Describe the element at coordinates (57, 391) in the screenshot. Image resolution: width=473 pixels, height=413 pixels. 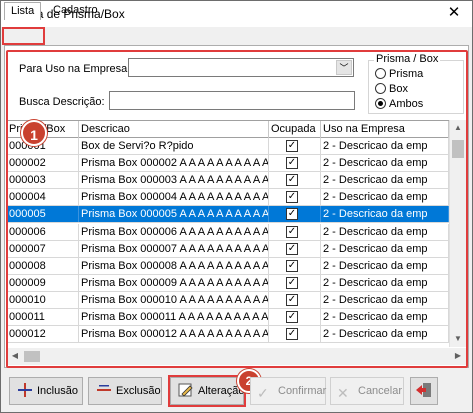
I see `inclusao-label: Inclusão` at that location.